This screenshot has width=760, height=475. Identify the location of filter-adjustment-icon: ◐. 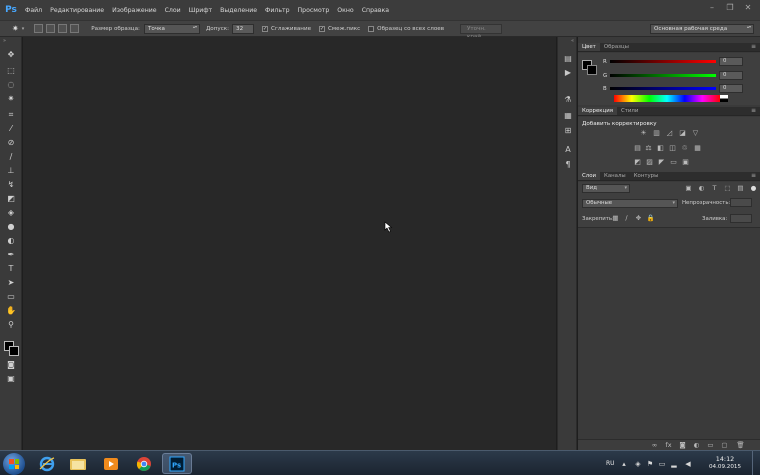
(701, 188).